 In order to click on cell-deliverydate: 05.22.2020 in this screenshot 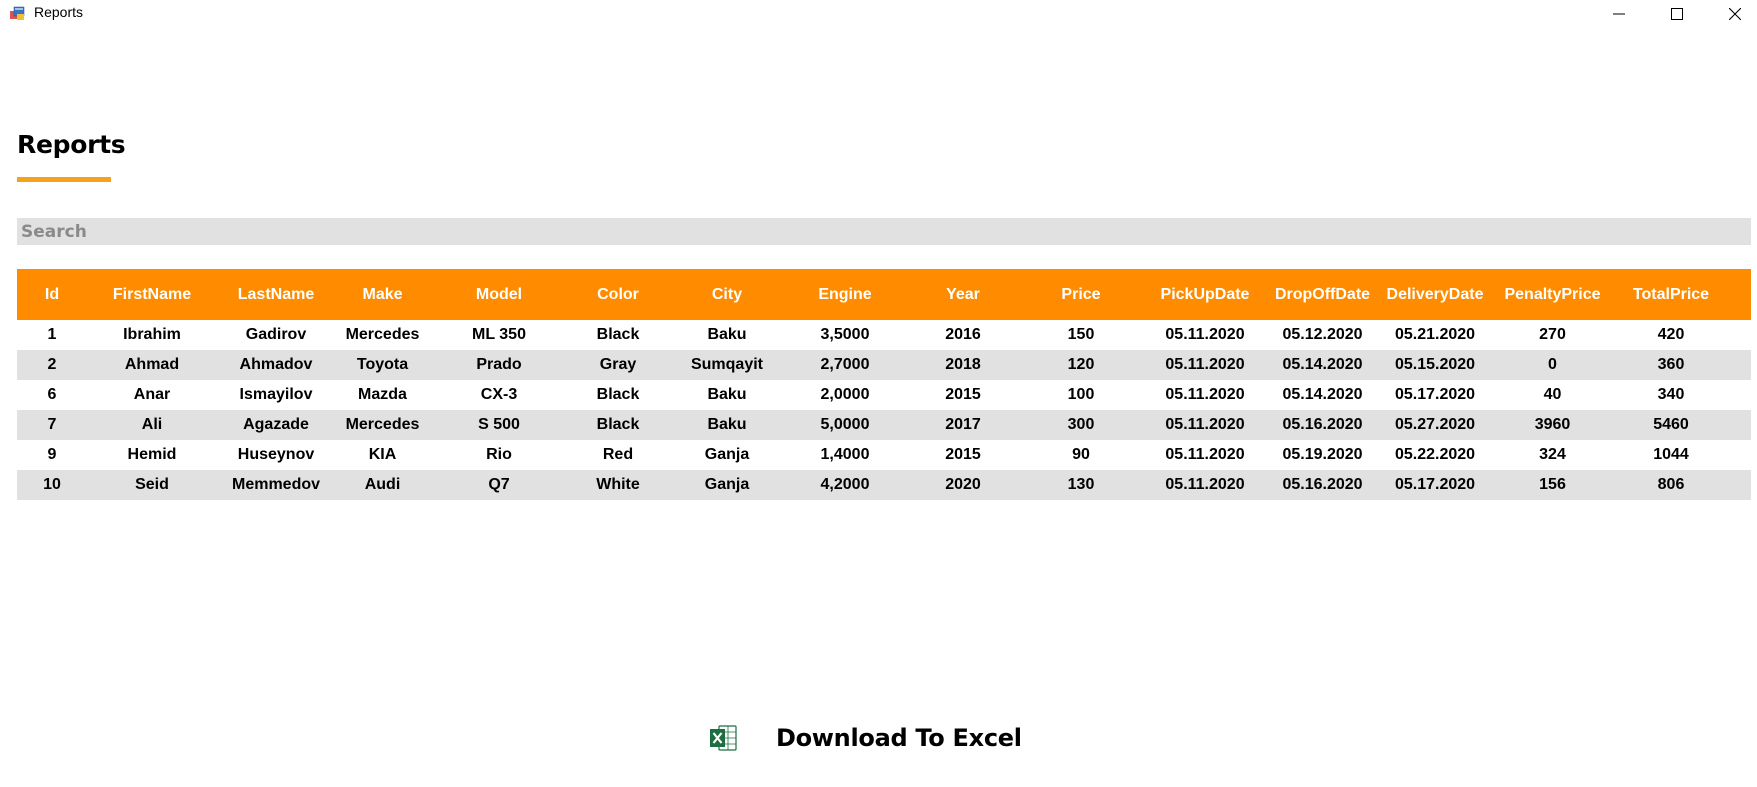, I will do `click(1435, 455)`.